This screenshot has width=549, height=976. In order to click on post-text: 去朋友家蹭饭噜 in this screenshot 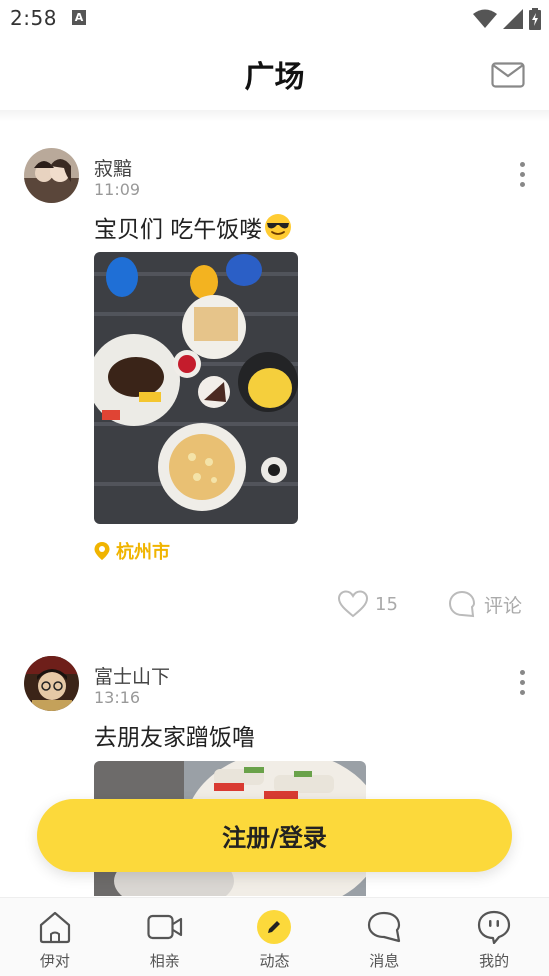, I will do `click(174, 738)`.